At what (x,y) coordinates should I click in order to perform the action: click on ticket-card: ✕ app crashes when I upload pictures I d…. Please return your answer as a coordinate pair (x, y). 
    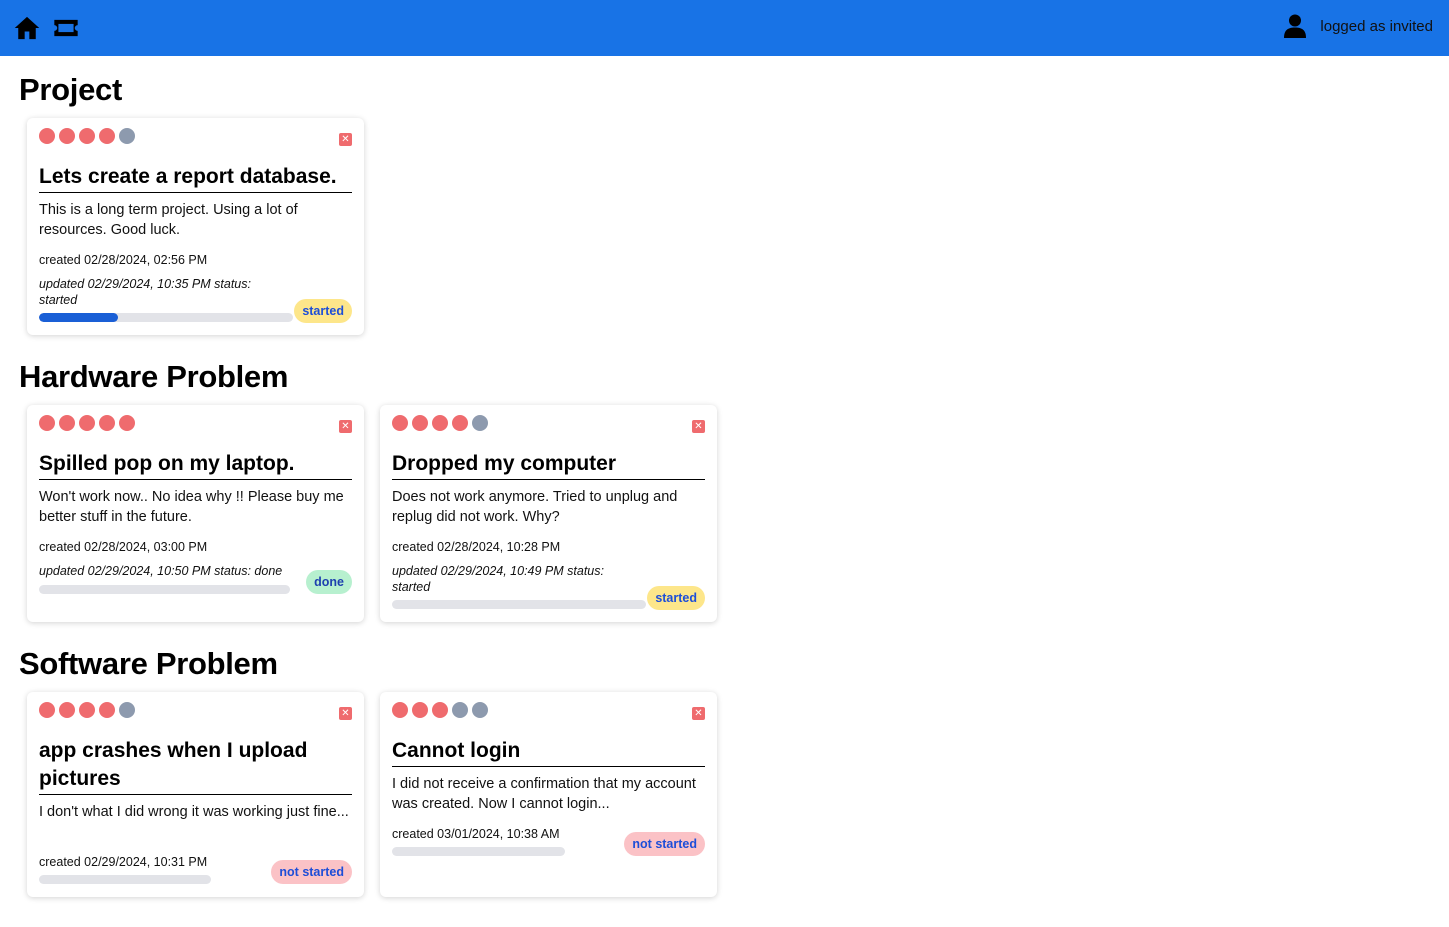
    Looking at the image, I should click on (195, 794).